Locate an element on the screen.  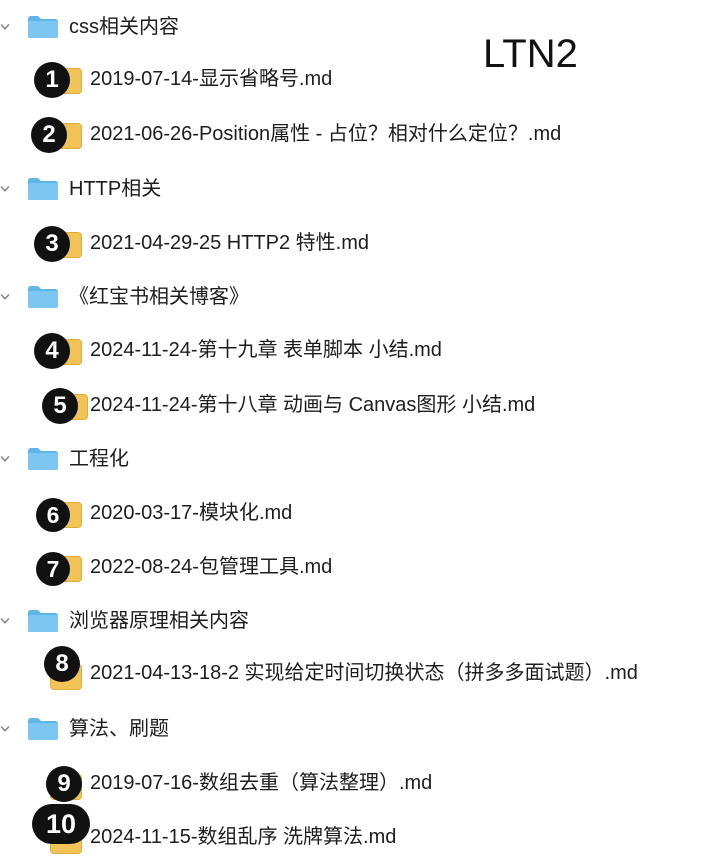
file-name: 2021-04-29-25 HTTP2 特性.md is located at coordinates (230, 243).